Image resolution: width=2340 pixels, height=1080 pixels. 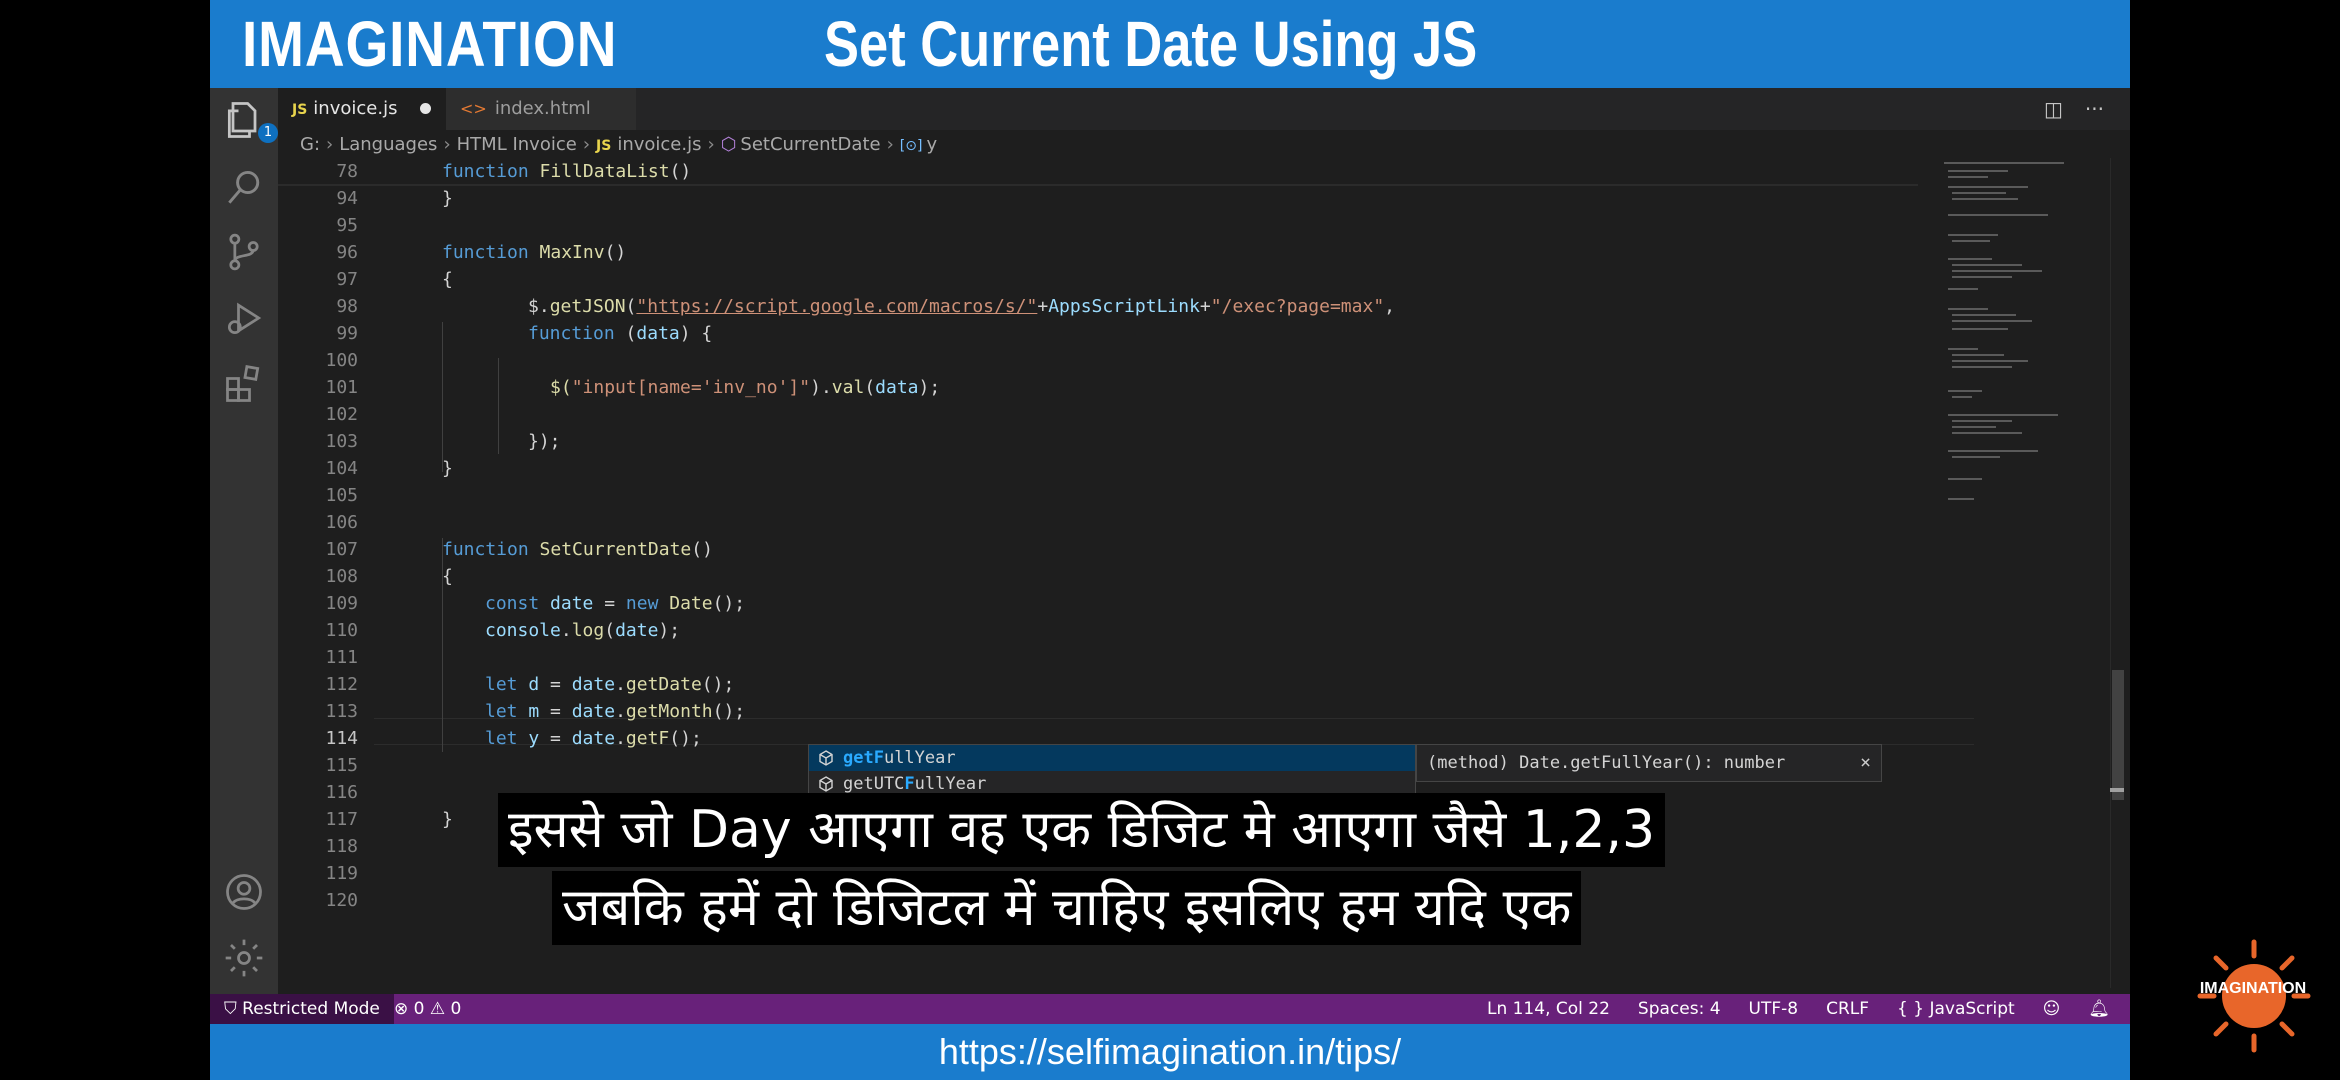 I want to click on title-banner: IMAGINATION Set Current Date Using JS, so click(x=1170, y=44).